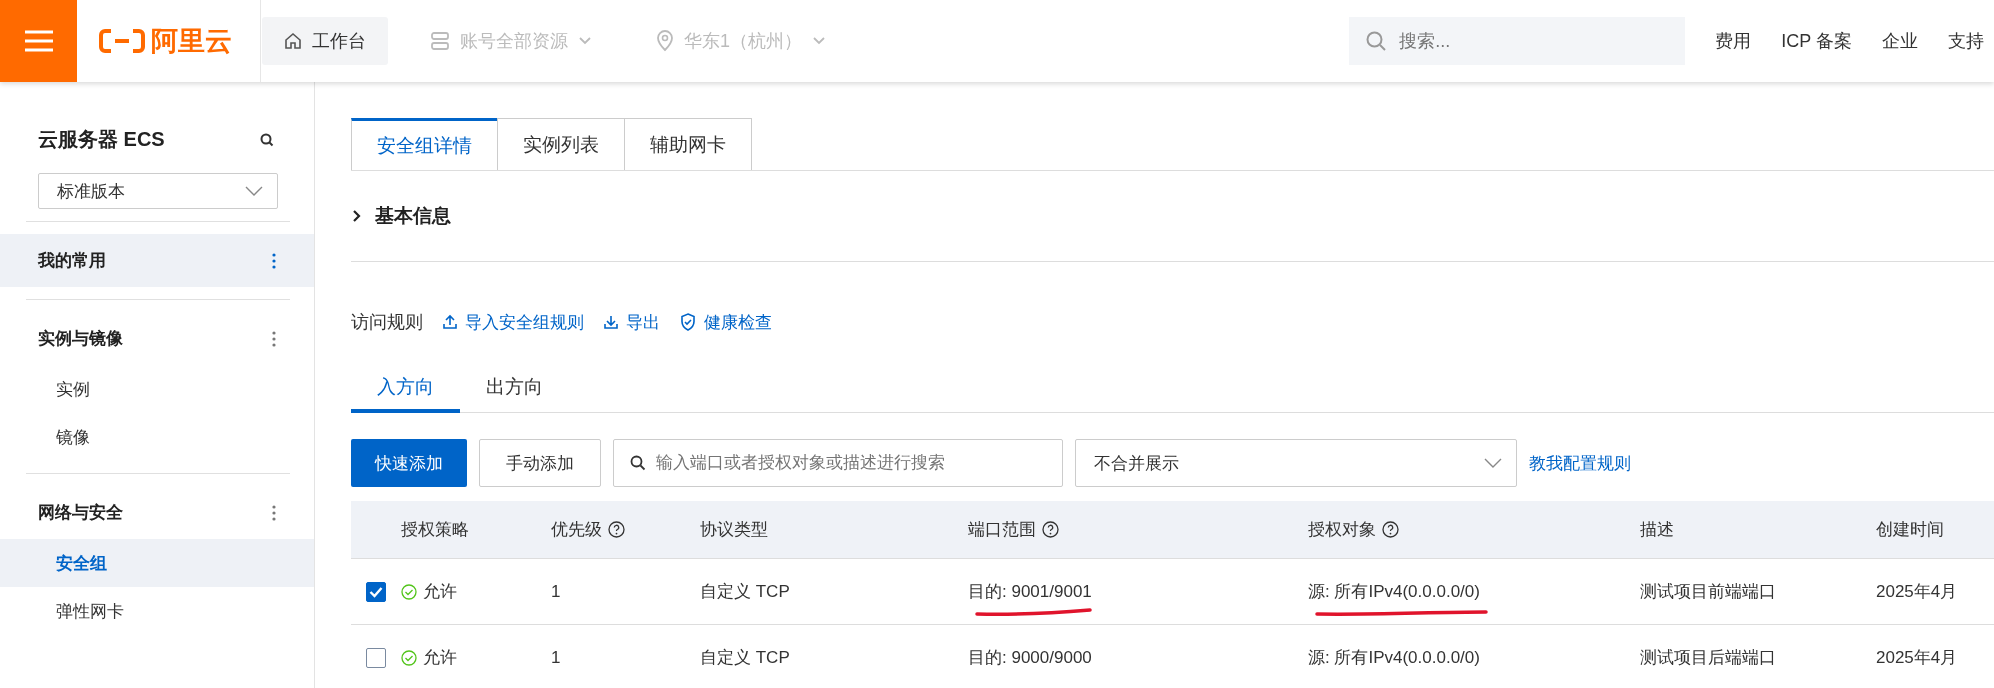  What do you see at coordinates (158, 191) in the screenshot?
I see `version-select: 标准版本` at bounding box center [158, 191].